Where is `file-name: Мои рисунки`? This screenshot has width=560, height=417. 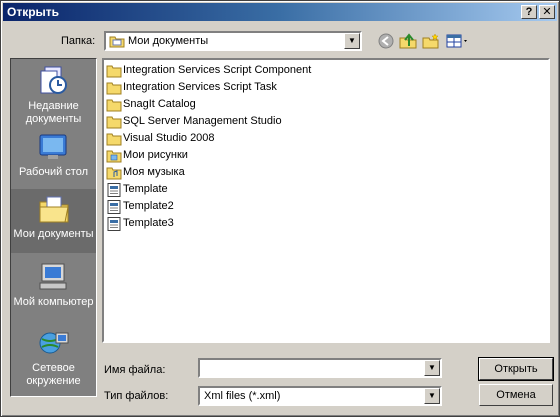
file-name: Мои рисунки is located at coordinates (155, 155).